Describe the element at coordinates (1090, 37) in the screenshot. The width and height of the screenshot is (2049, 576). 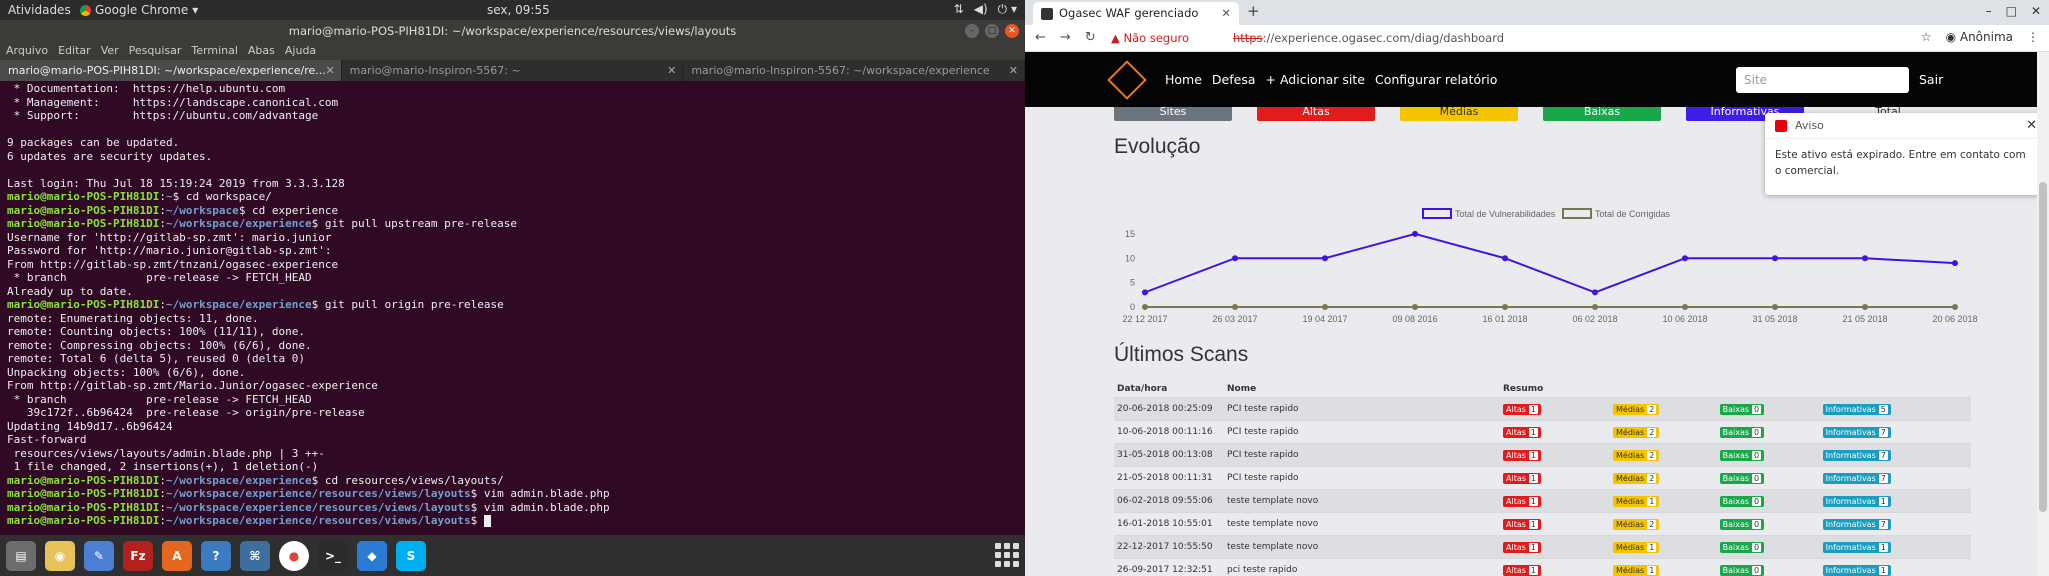
I see `reload-icon: ↻` at that location.